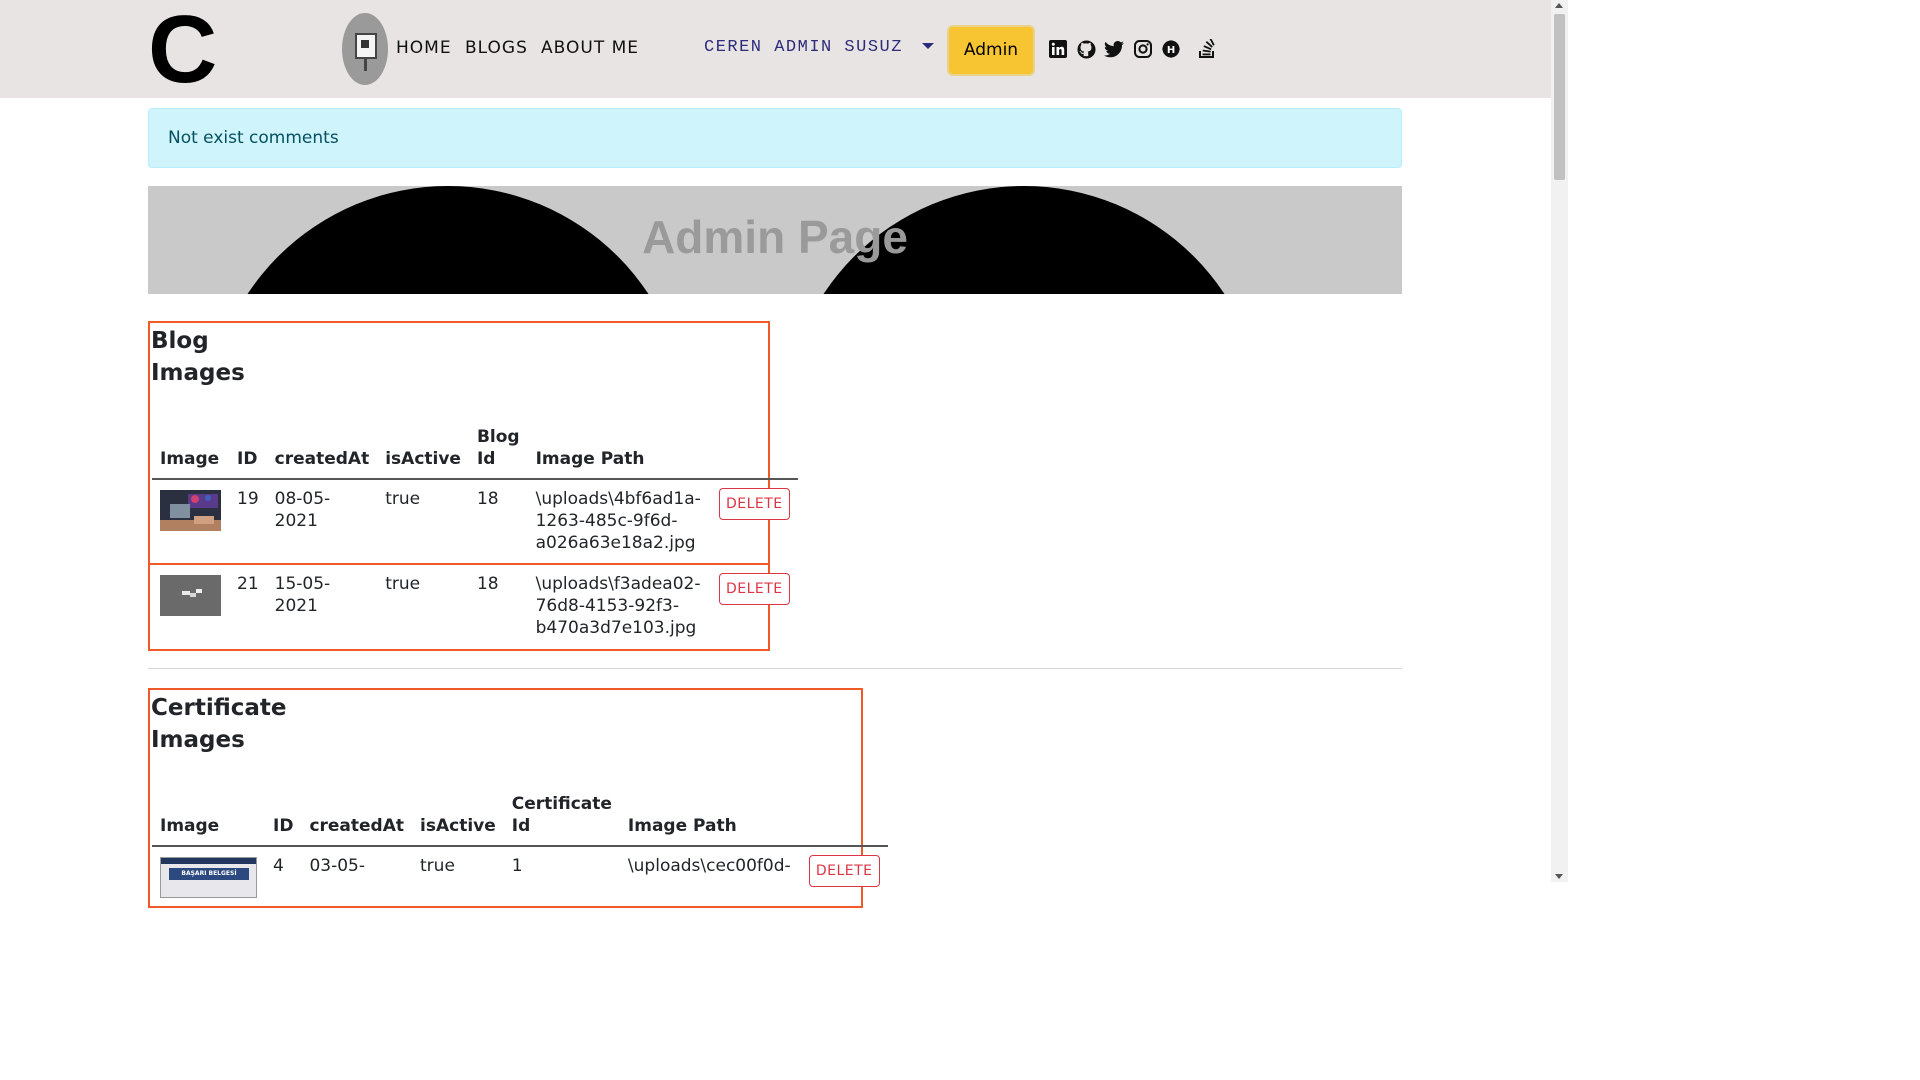 The width and height of the screenshot is (1920, 1080). I want to click on user-menu-dropdown: CEREN ADMIN SUSUZ, so click(803, 47).